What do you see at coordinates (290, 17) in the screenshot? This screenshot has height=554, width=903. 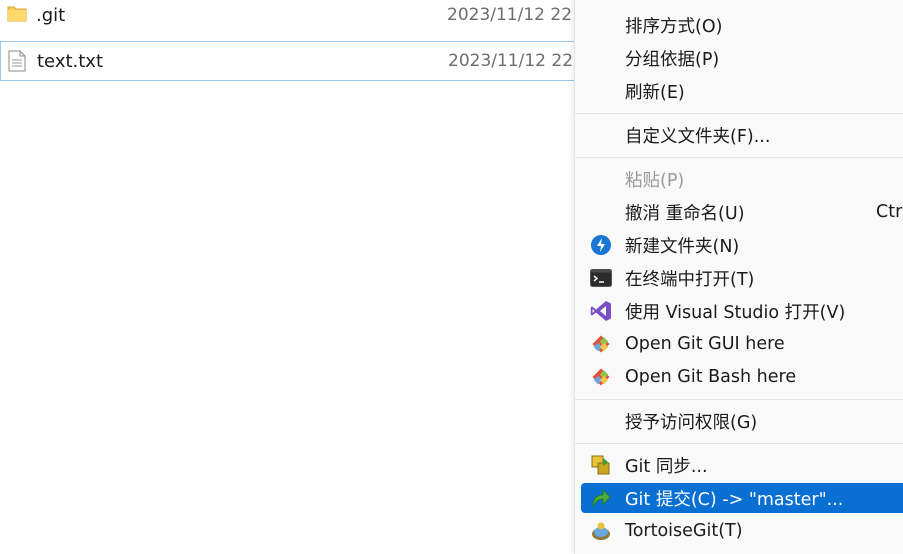 I see `file-row-git: .git 2023/11/12 22` at bounding box center [290, 17].